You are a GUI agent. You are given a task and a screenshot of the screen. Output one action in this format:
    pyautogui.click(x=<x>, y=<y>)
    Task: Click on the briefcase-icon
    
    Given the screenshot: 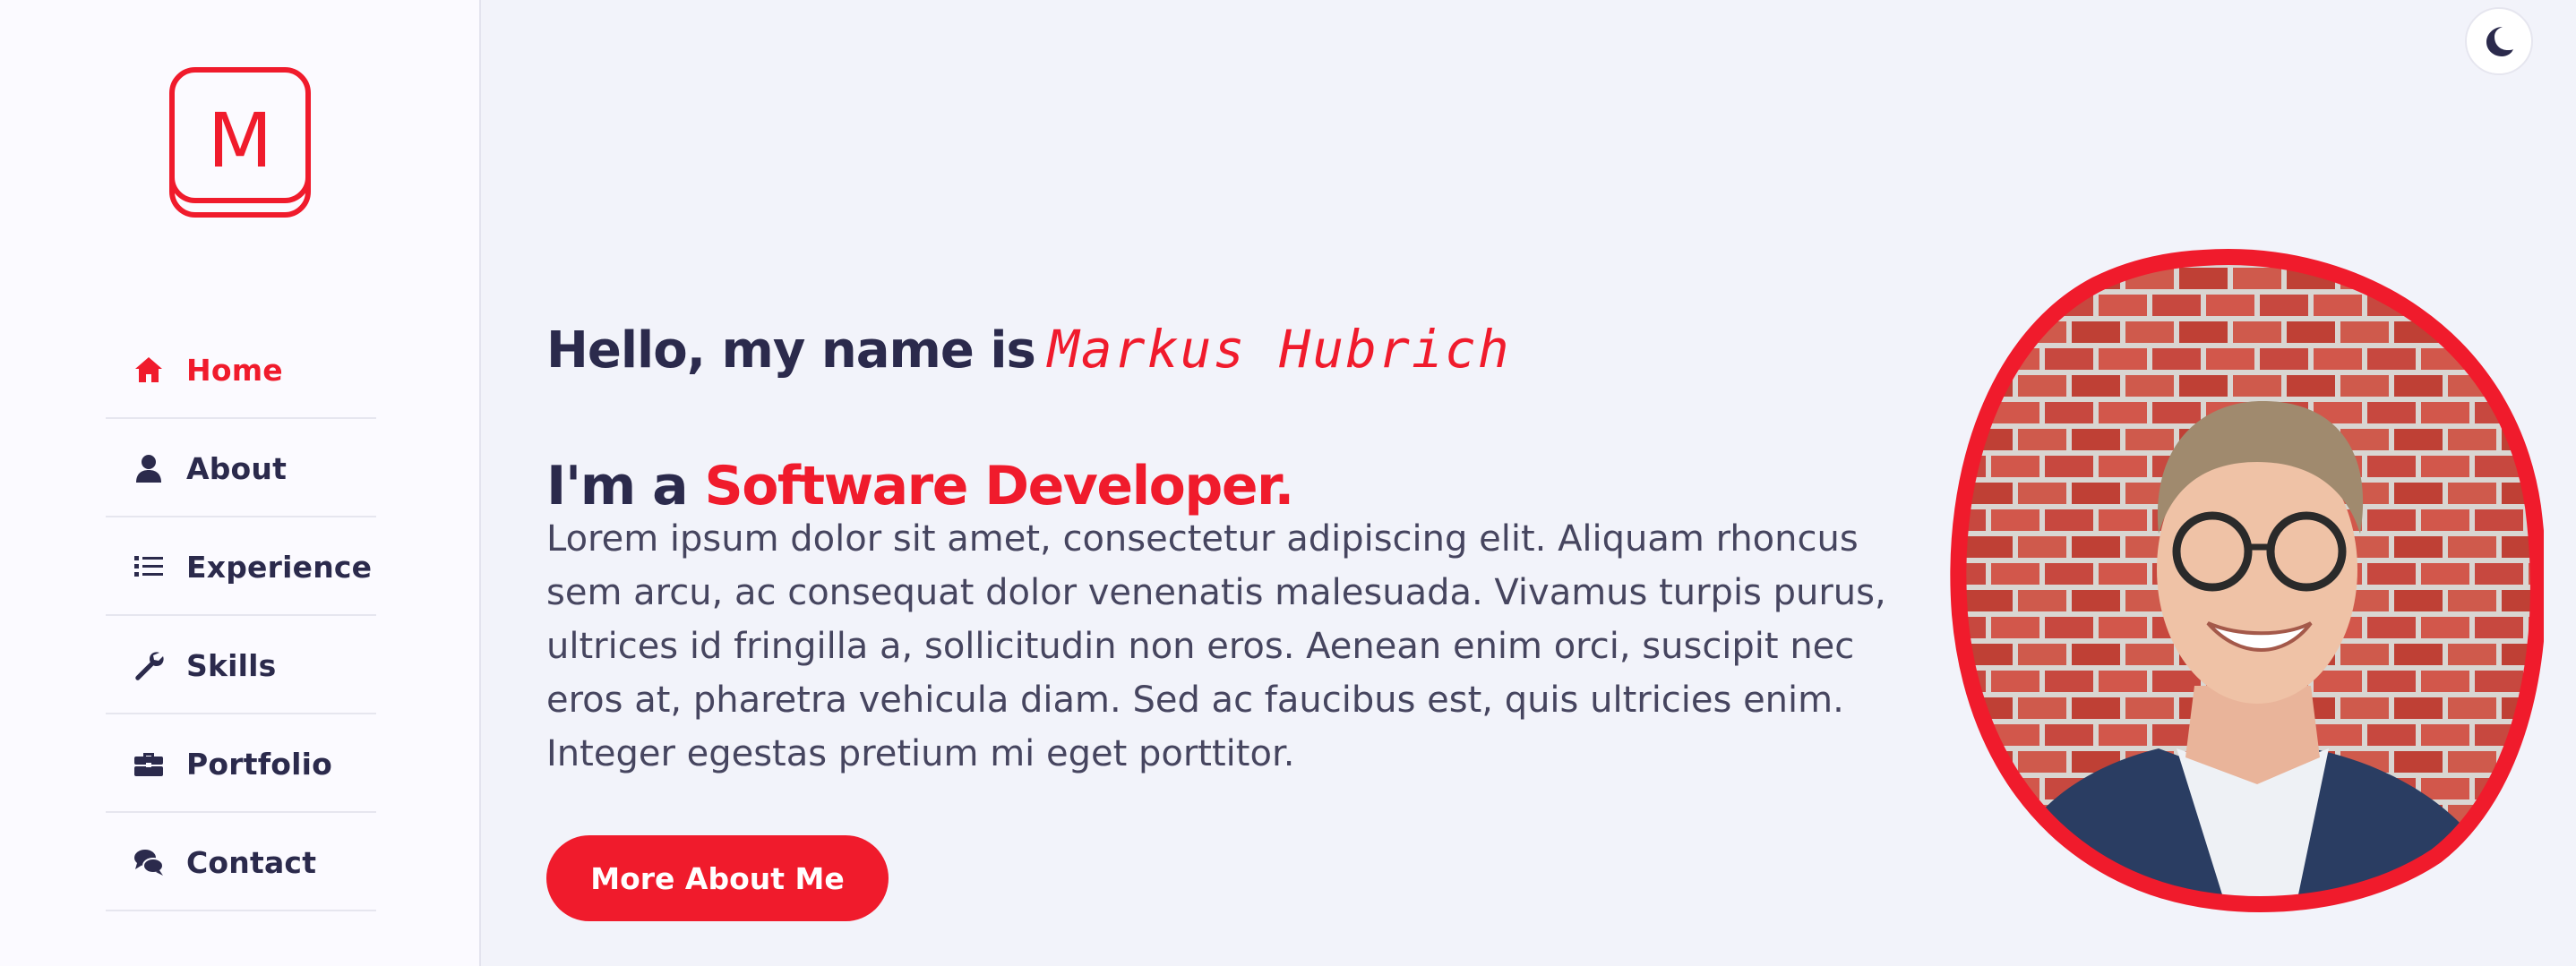 What is the action you would take?
    pyautogui.click(x=149, y=764)
    